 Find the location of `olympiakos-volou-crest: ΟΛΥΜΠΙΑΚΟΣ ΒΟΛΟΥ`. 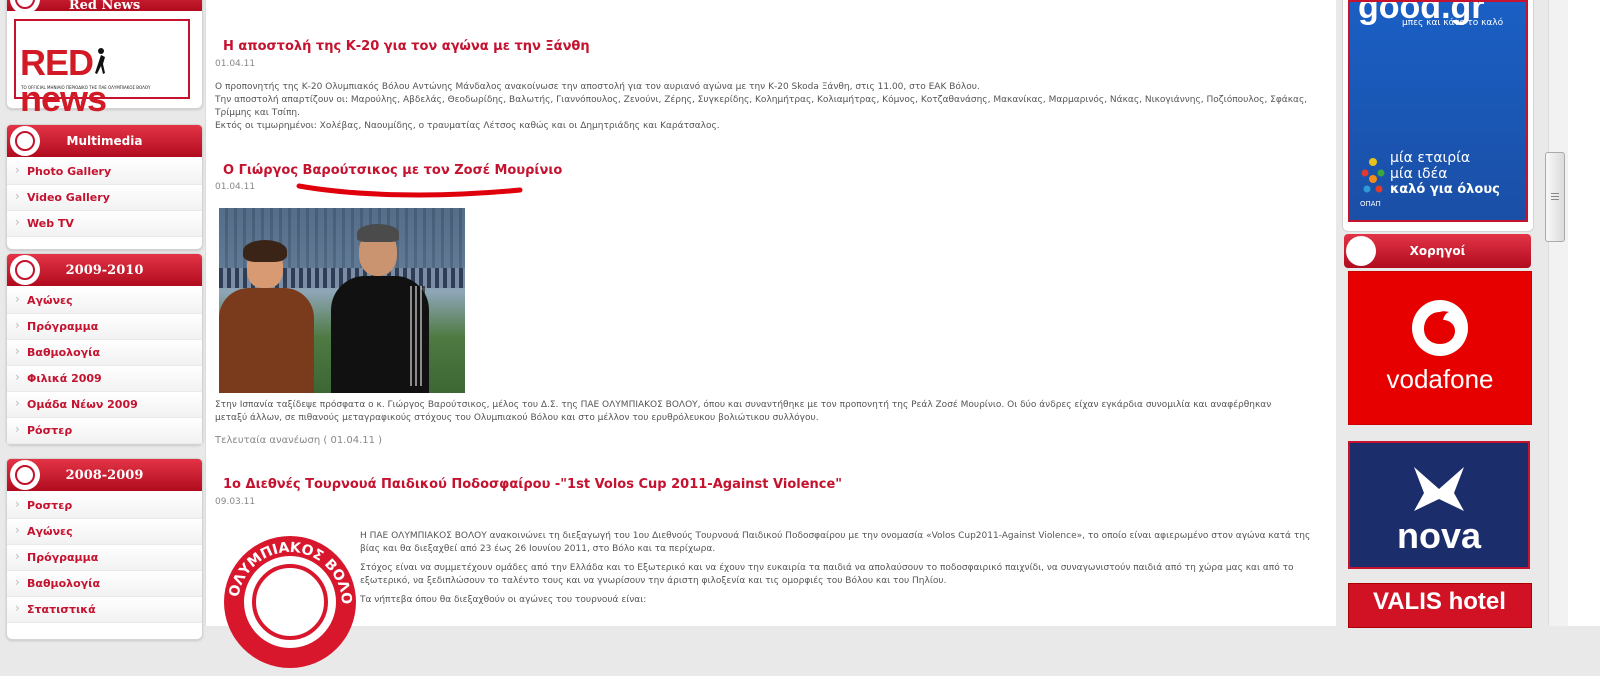

olympiakos-volou-crest: ΟΛΥΜΠΙΑΚΟΣ ΒΟΛΟΥ is located at coordinates (287, 596).